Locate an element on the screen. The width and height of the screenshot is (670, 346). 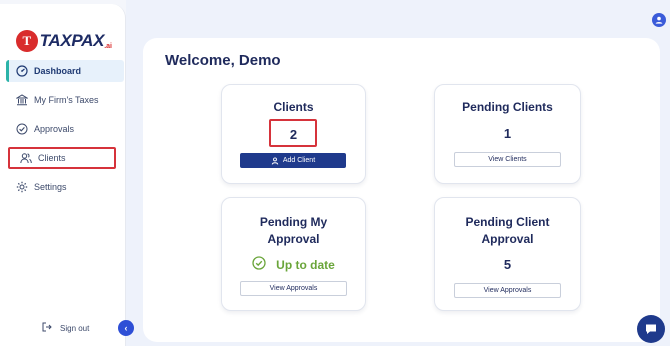
add-user-icon is located at coordinates (275, 160).